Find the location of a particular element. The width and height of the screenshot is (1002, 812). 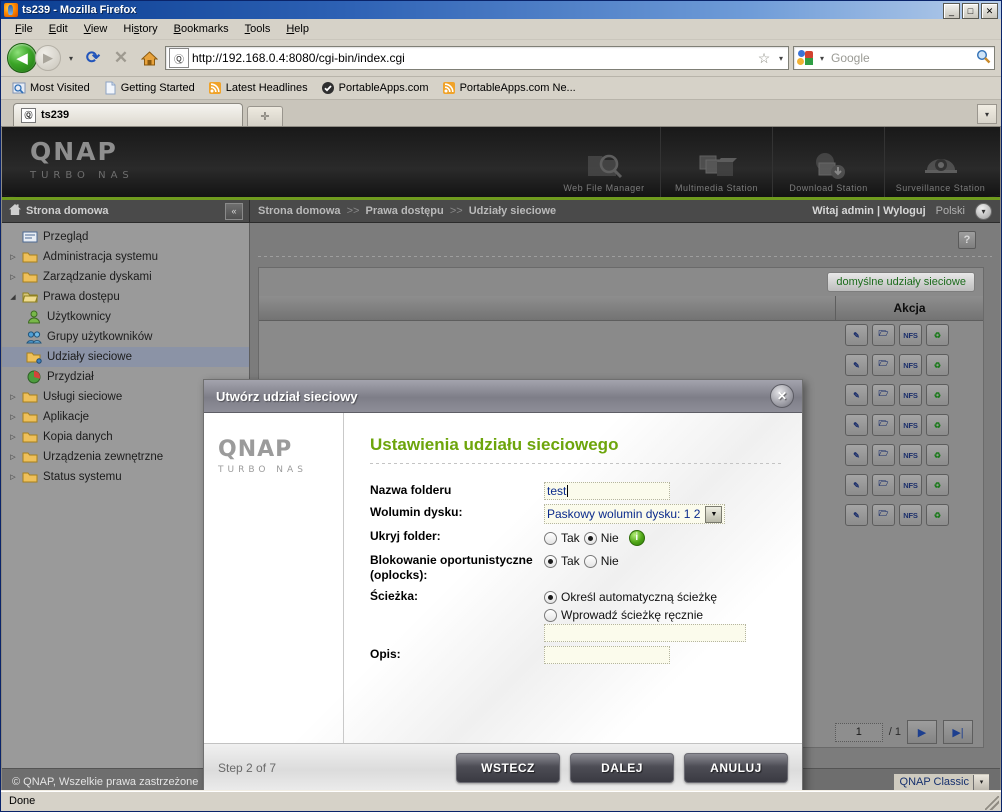

info-icon: i is located at coordinates (636, 538).